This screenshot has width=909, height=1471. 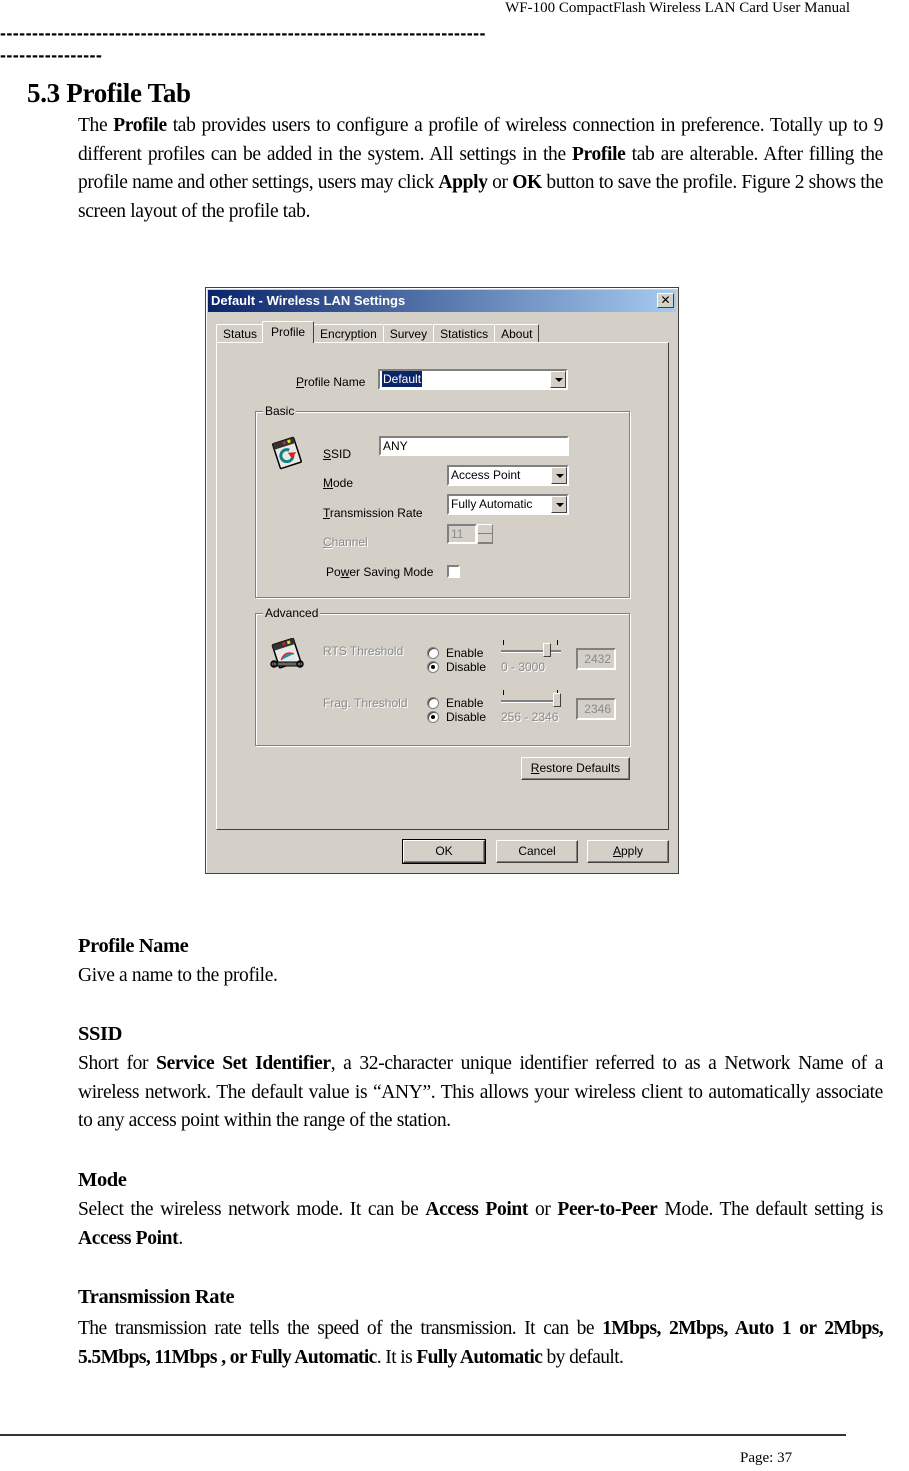 I want to click on profile-name-heading: Profile Name, so click(x=133, y=946).